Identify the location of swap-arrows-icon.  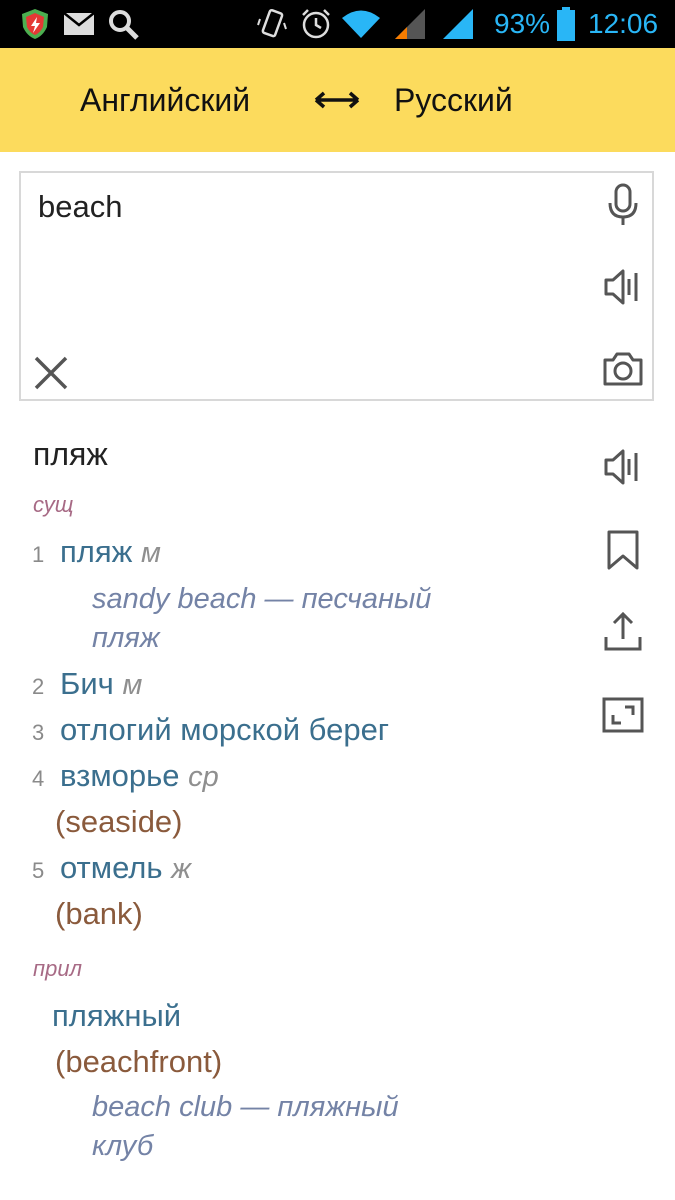
(337, 100).